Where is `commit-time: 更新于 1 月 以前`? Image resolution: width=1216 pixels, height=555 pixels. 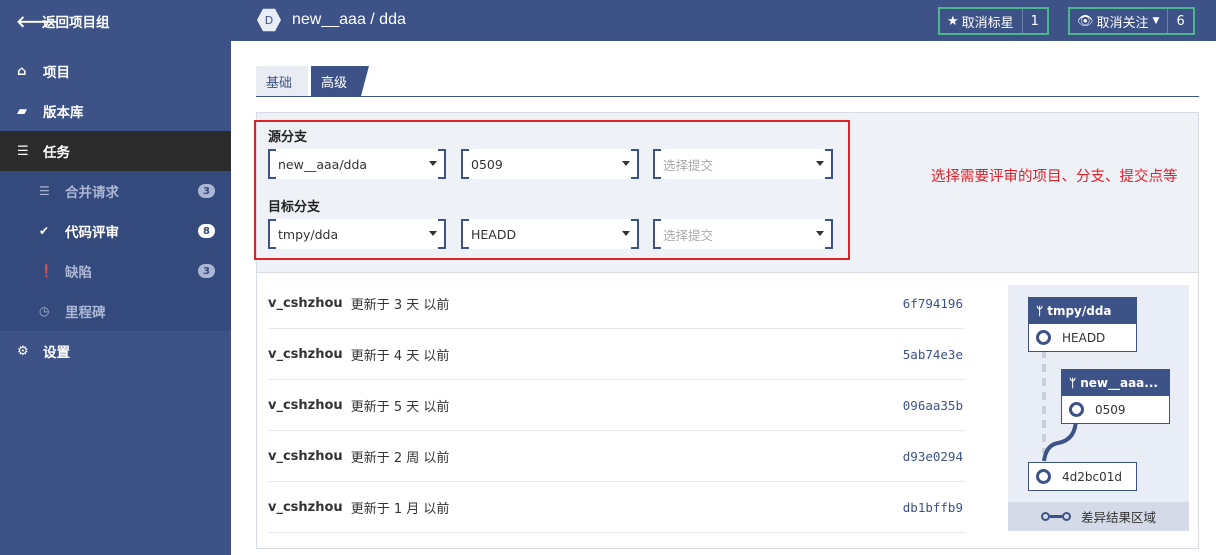 commit-time: 更新于 1 月 以前 is located at coordinates (400, 509).